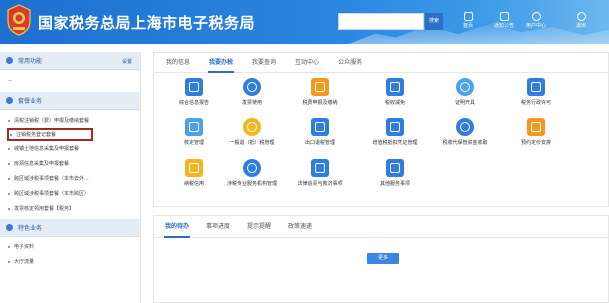 Image resolution: width=609 pixels, height=303 pixels. What do you see at coordinates (320, 184) in the screenshot?
I see `function-label: 法律追责与救济事项` at bounding box center [320, 184].